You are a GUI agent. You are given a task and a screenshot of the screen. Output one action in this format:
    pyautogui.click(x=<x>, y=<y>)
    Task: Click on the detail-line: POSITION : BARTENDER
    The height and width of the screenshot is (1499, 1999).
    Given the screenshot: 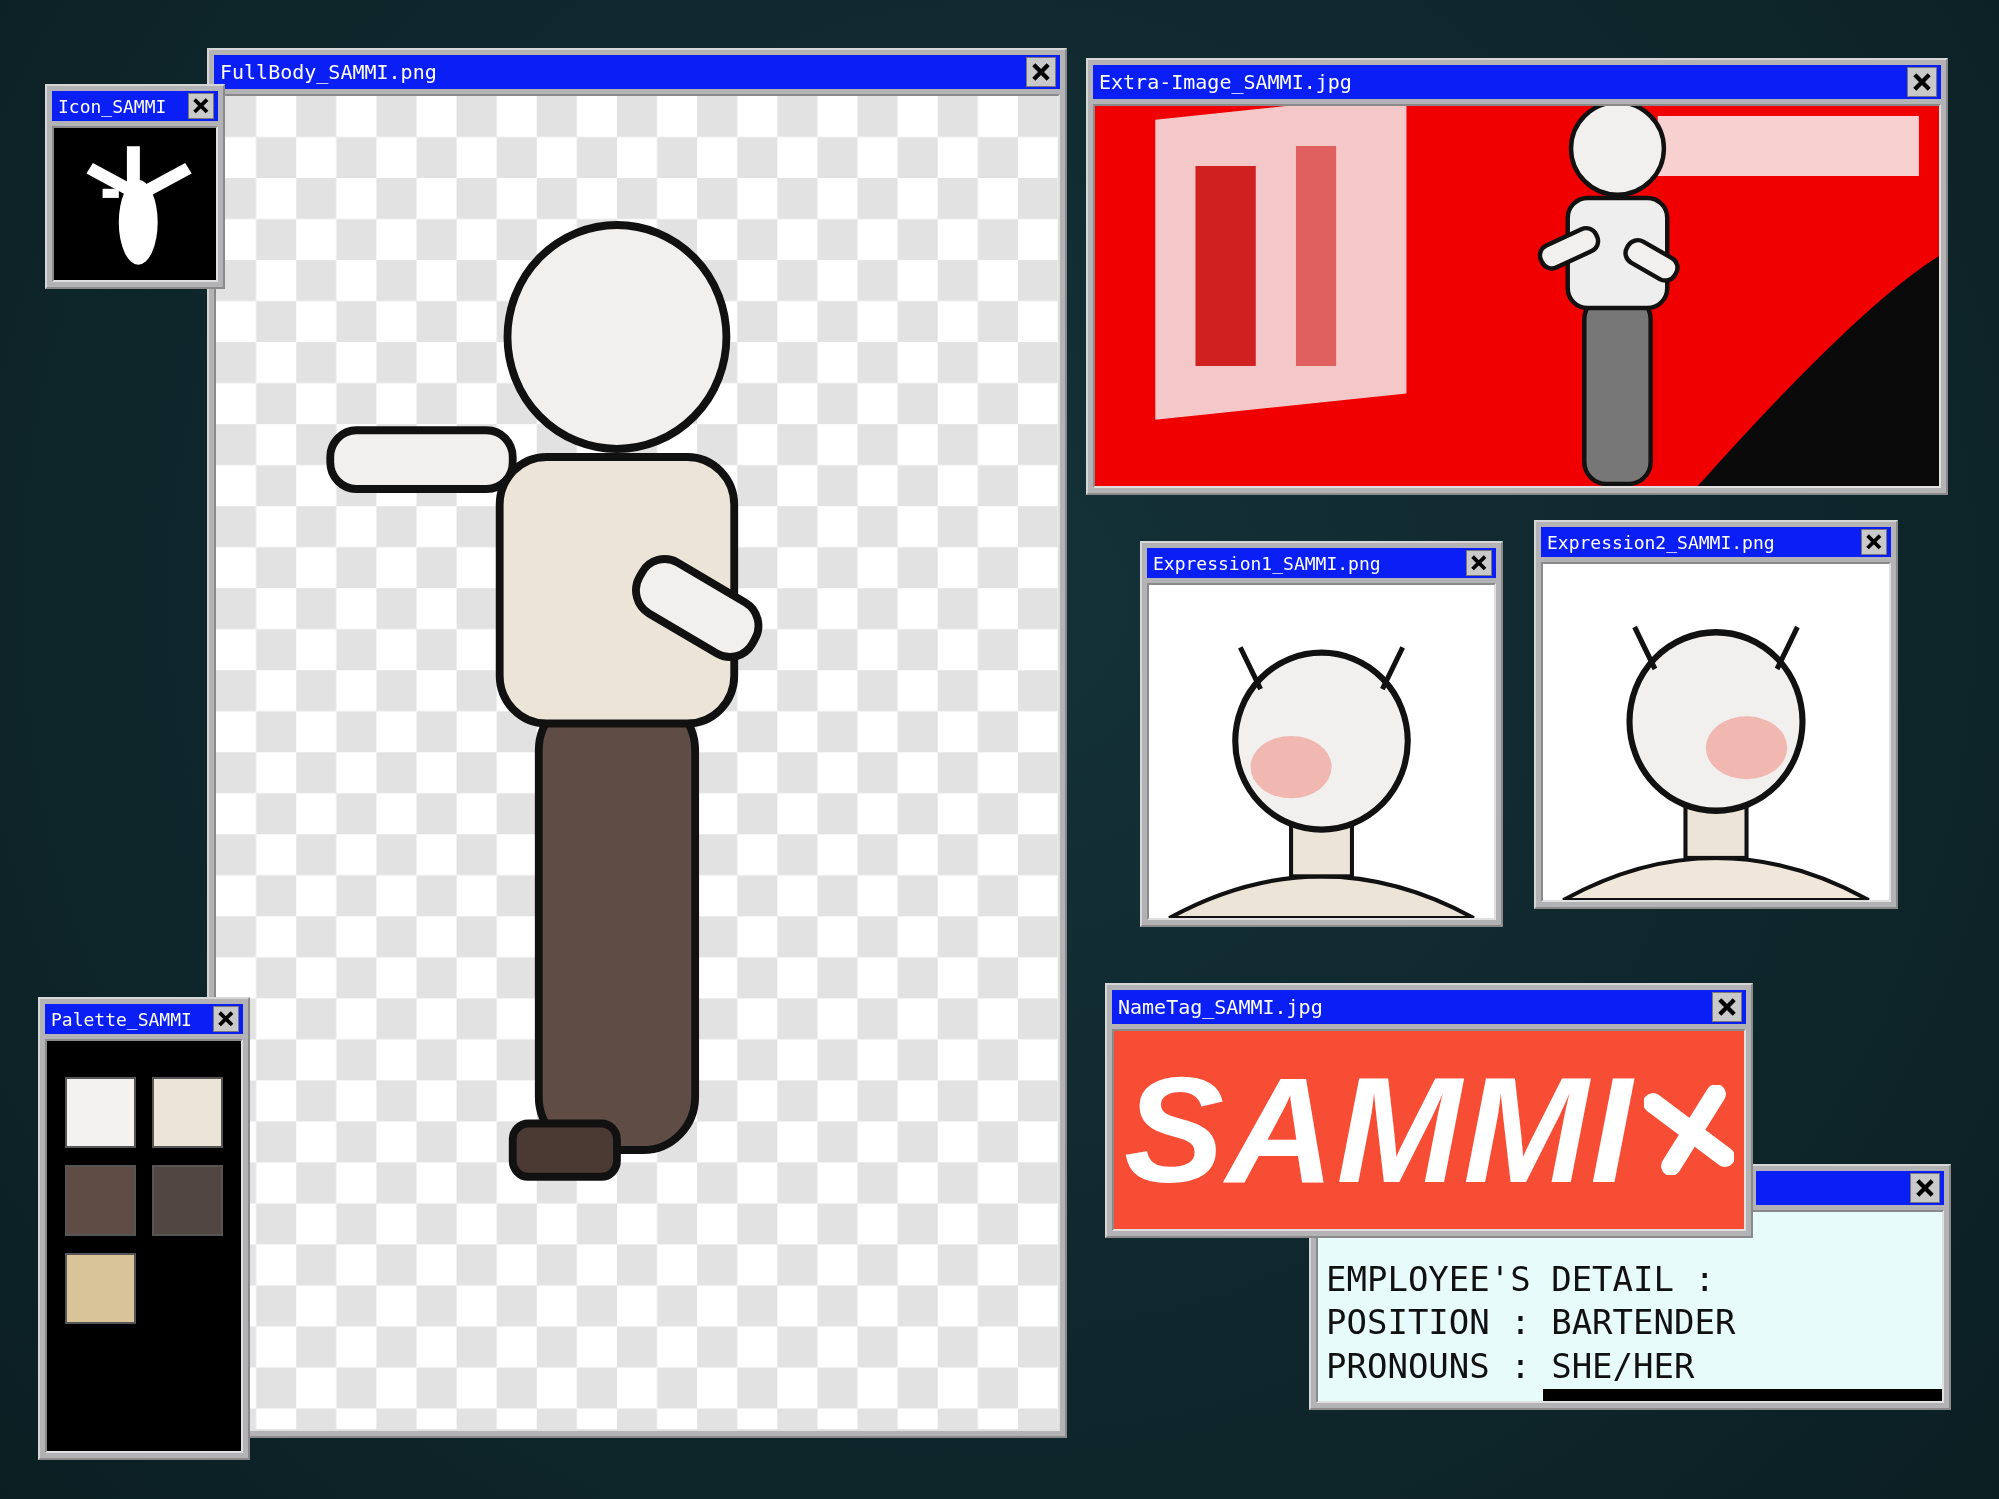 What is the action you would take?
    pyautogui.click(x=1531, y=1323)
    